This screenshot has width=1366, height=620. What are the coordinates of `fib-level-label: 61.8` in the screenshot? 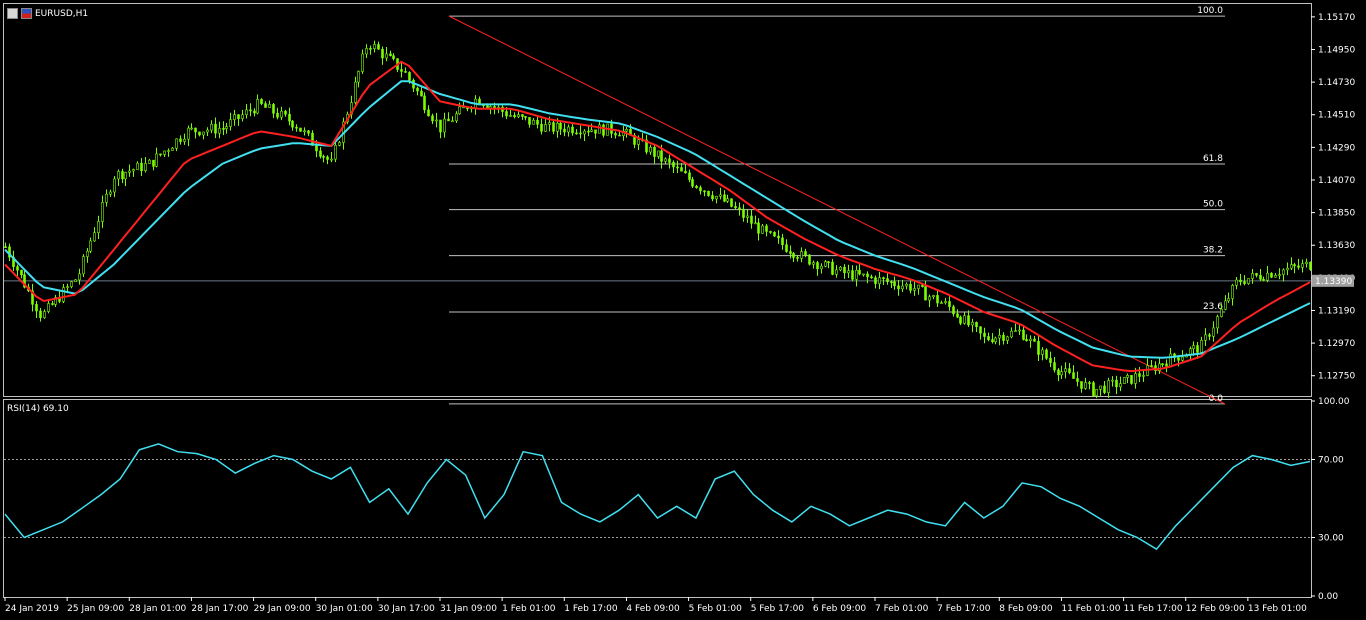 It's located at (1213, 159).